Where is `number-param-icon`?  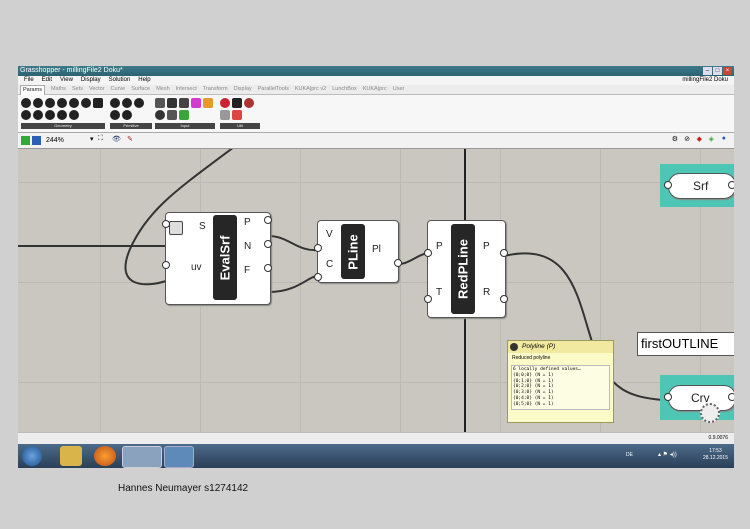
number-param-icon is located at coordinates (139, 103).